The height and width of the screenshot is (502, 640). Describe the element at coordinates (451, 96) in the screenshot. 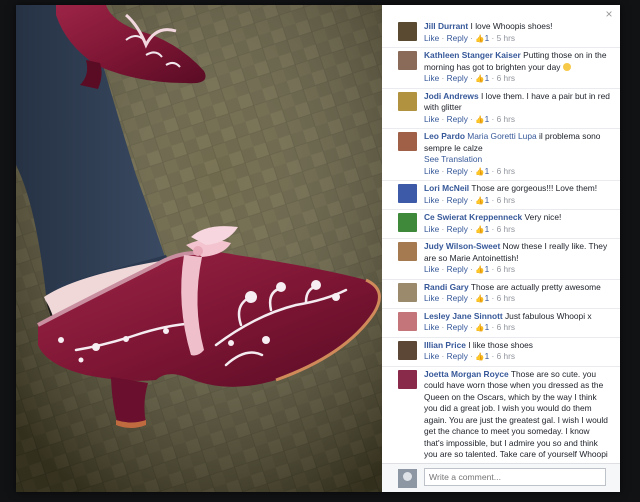

I see `comment-author: Jodi Andrews` at that location.